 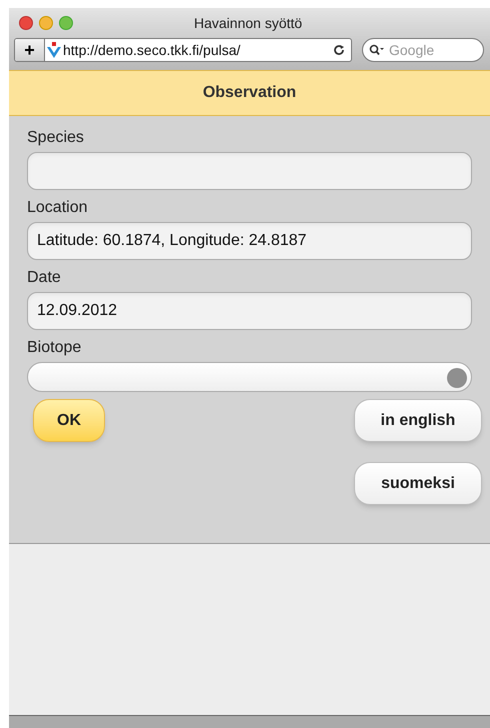 I want to click on field-label: Location, so click(x=57, y=208).